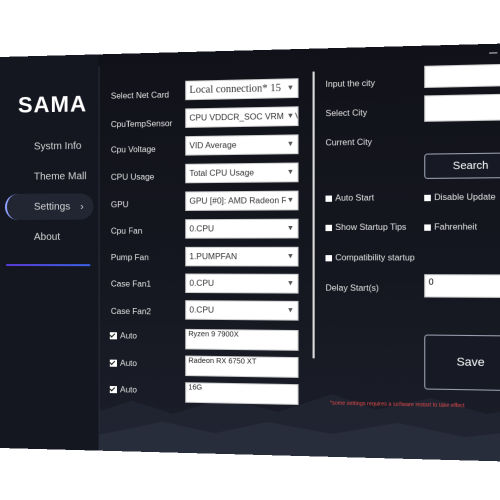 Image resolution: width=500 pixels, height=500 pixels. Describe the element at coordinates (235, 89) in the screenshot. I see `net-card-value: Local connection* 15` at that location.